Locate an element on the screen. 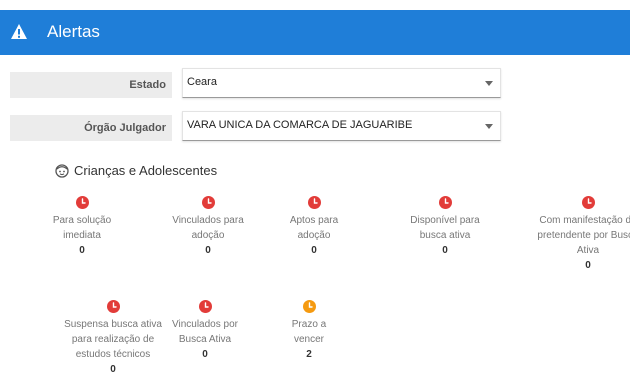 The width and height of the screenshot is (630, 377). alert-label: Para solução is located at coordinates (82, 220).